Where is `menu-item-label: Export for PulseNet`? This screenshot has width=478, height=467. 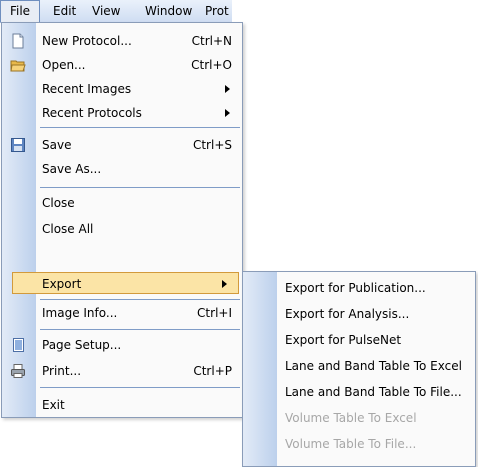 menu-item-label: Export for PulseNet is located at coordinates (343, 340).